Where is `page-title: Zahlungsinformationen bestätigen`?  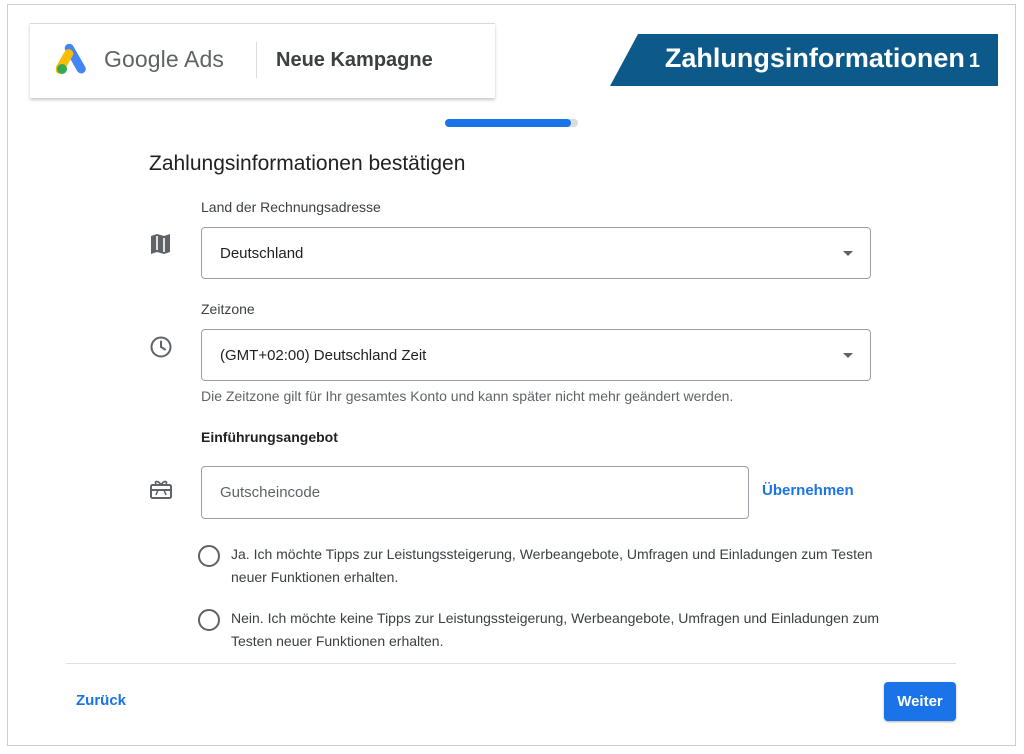
page-title: Zahlungsinformationen bestätigen is located at coordinates (307, 163).